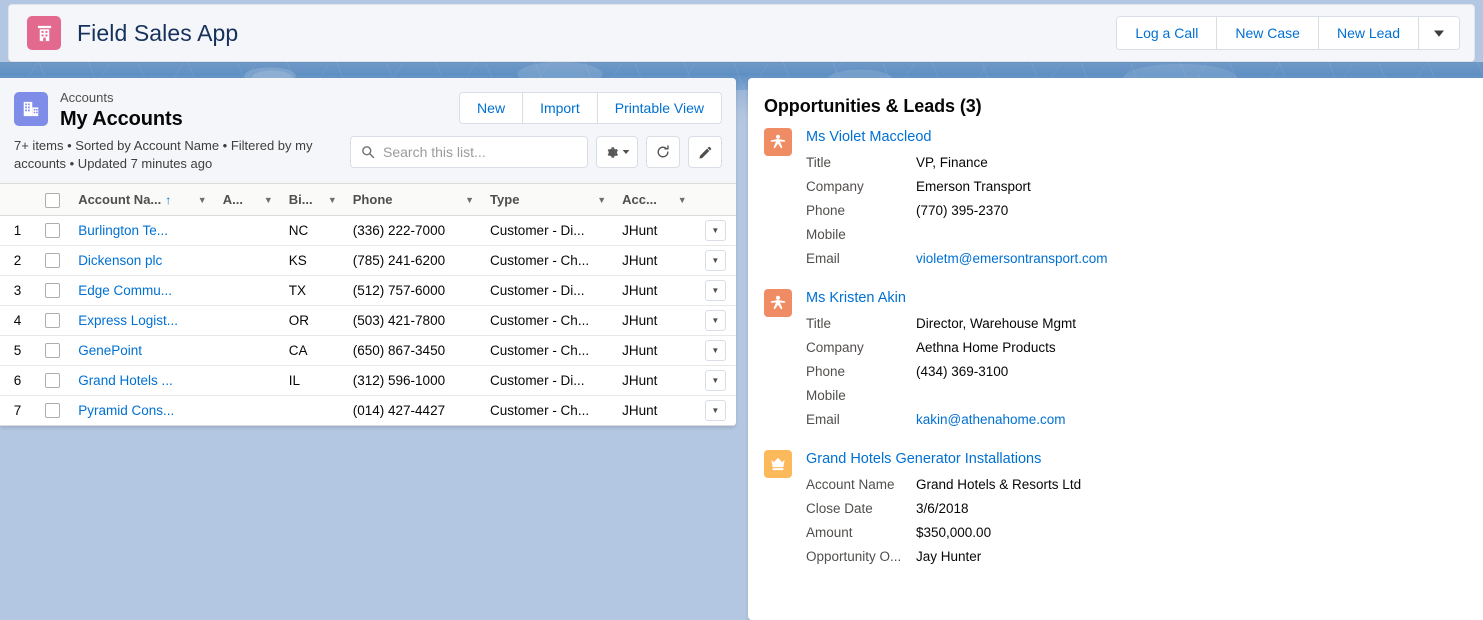 This screenshot has width=1483, height=620. I want to click on select-all-checkbox, so click(53, 200).